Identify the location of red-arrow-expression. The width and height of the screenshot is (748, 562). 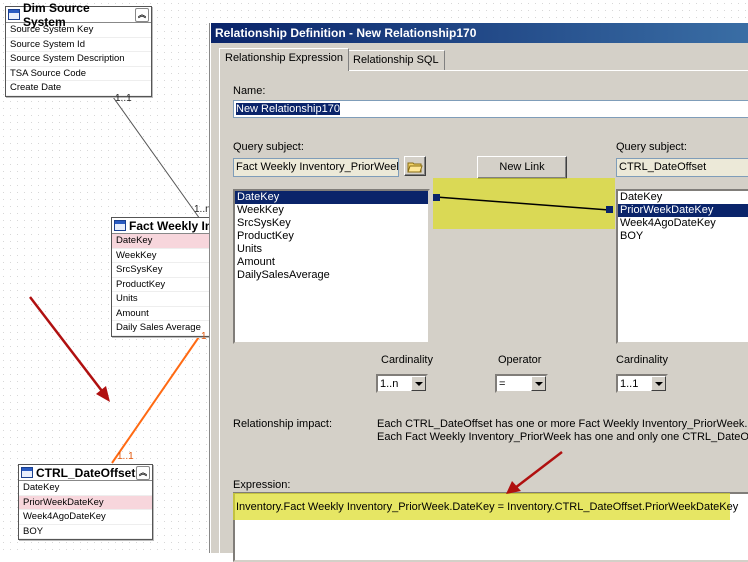
(534, 472).